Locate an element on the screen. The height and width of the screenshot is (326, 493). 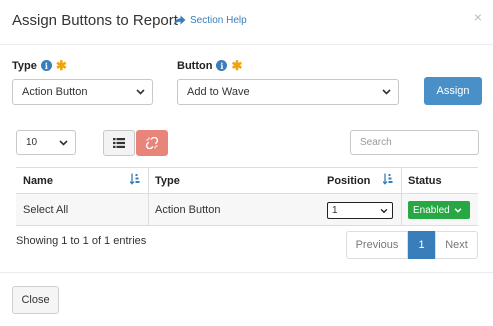
table-header-row: Name Type Position Status is located at coordinates (247, 181).